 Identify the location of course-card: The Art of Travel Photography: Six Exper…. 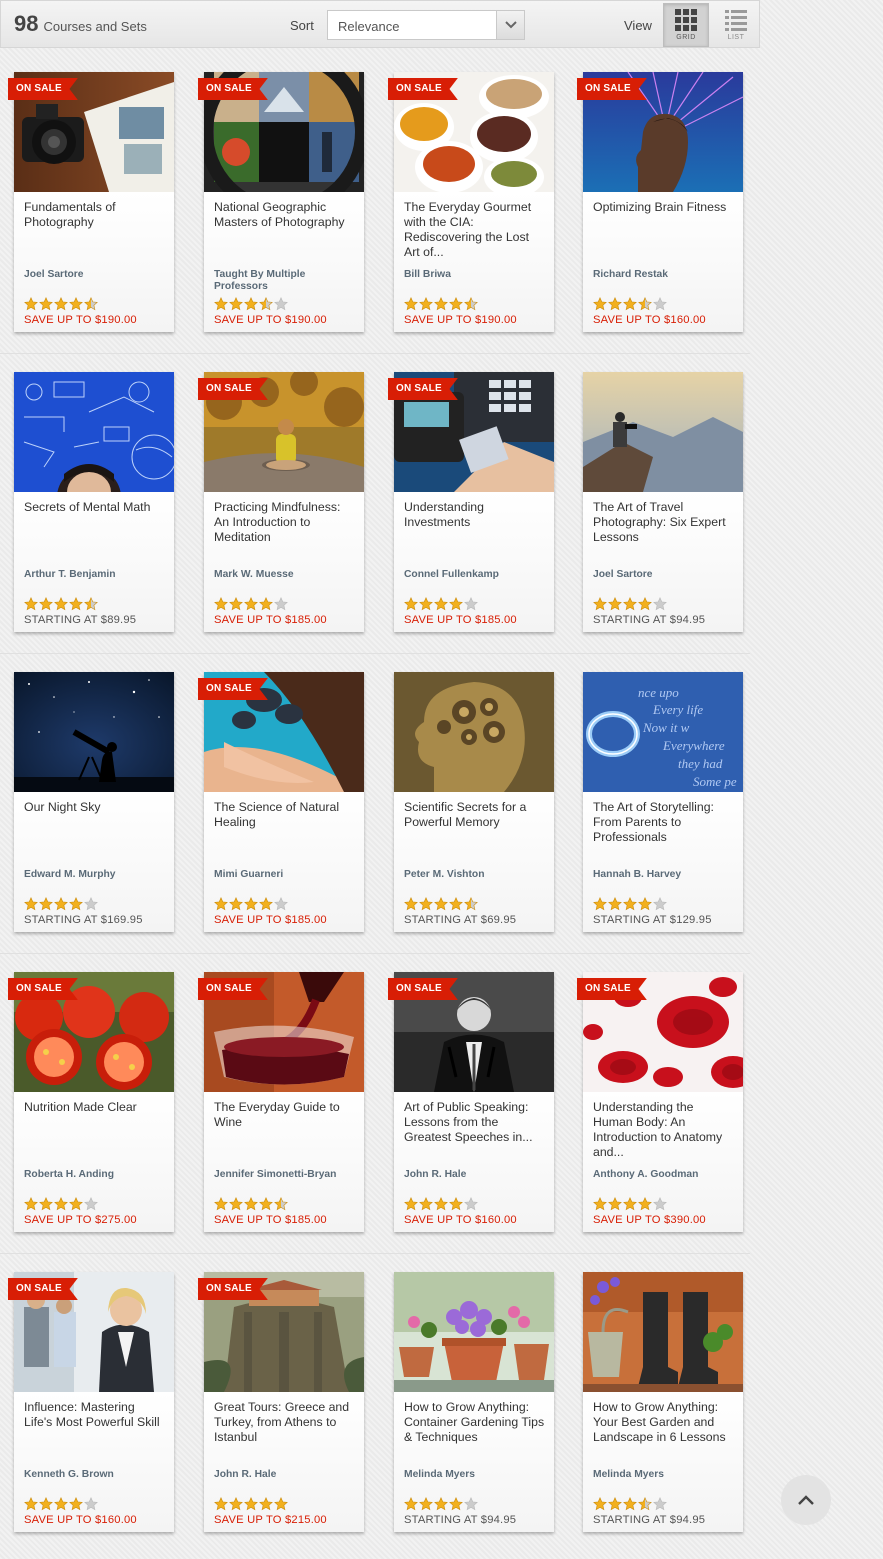
(663, 502).